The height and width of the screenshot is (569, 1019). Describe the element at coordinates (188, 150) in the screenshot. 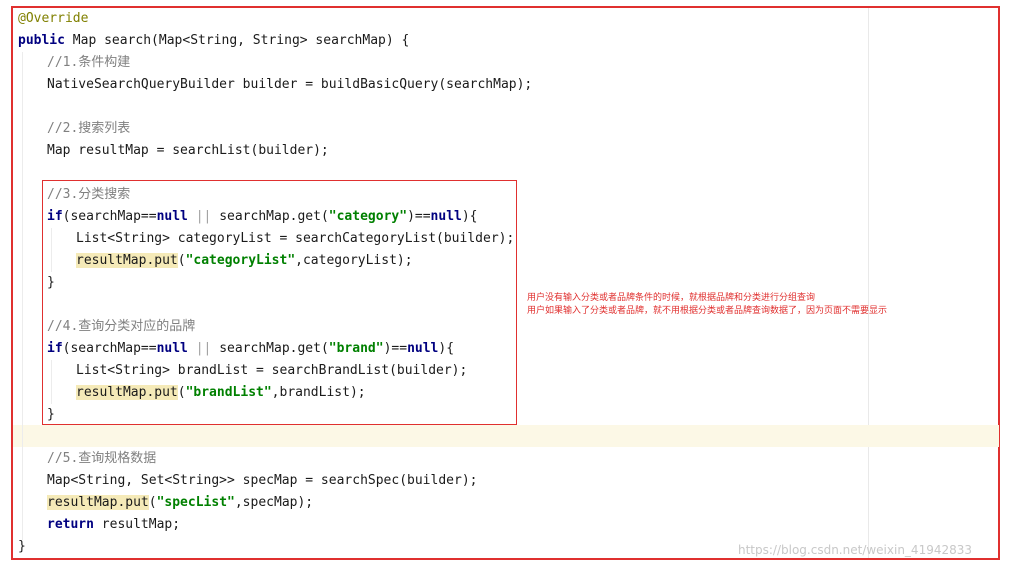

I see `code-token: Map resultMap = searchList(builder);` at that location.